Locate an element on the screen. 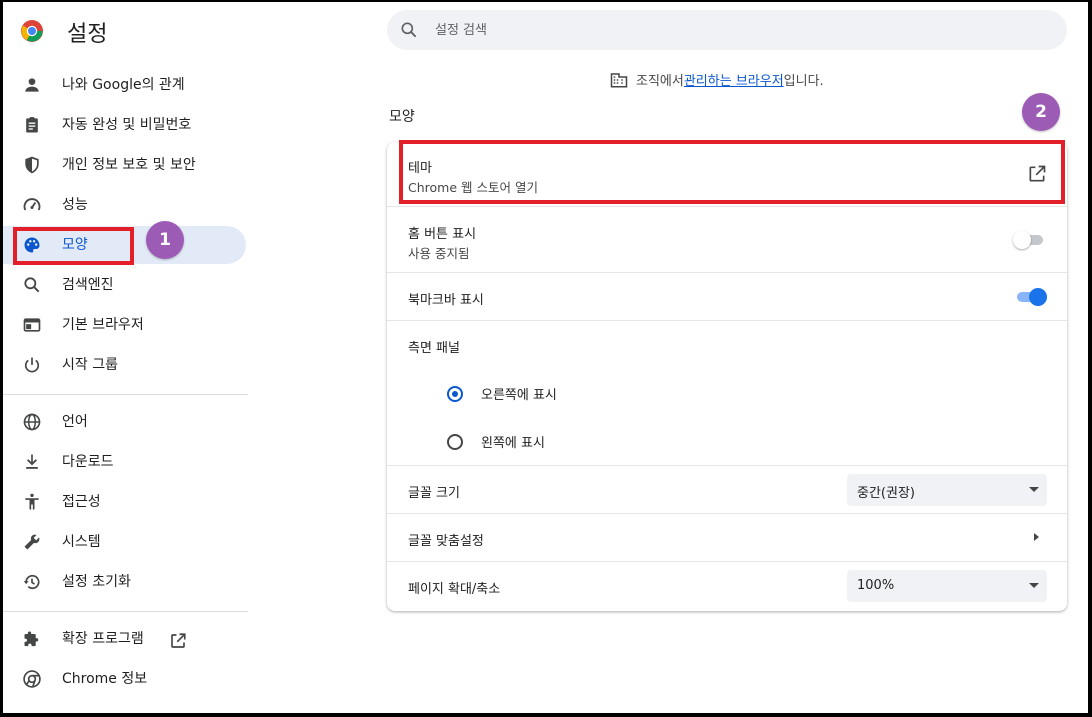 The height and width of the screenshot is (717, 1092). globe-icon is located at coordinates (32, 422).